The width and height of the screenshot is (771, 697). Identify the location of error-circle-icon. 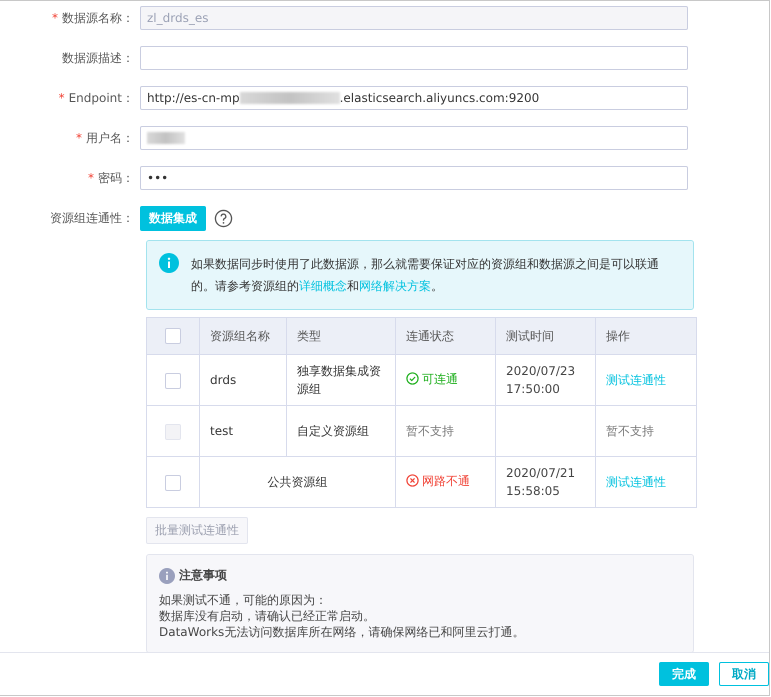
(412, 481).